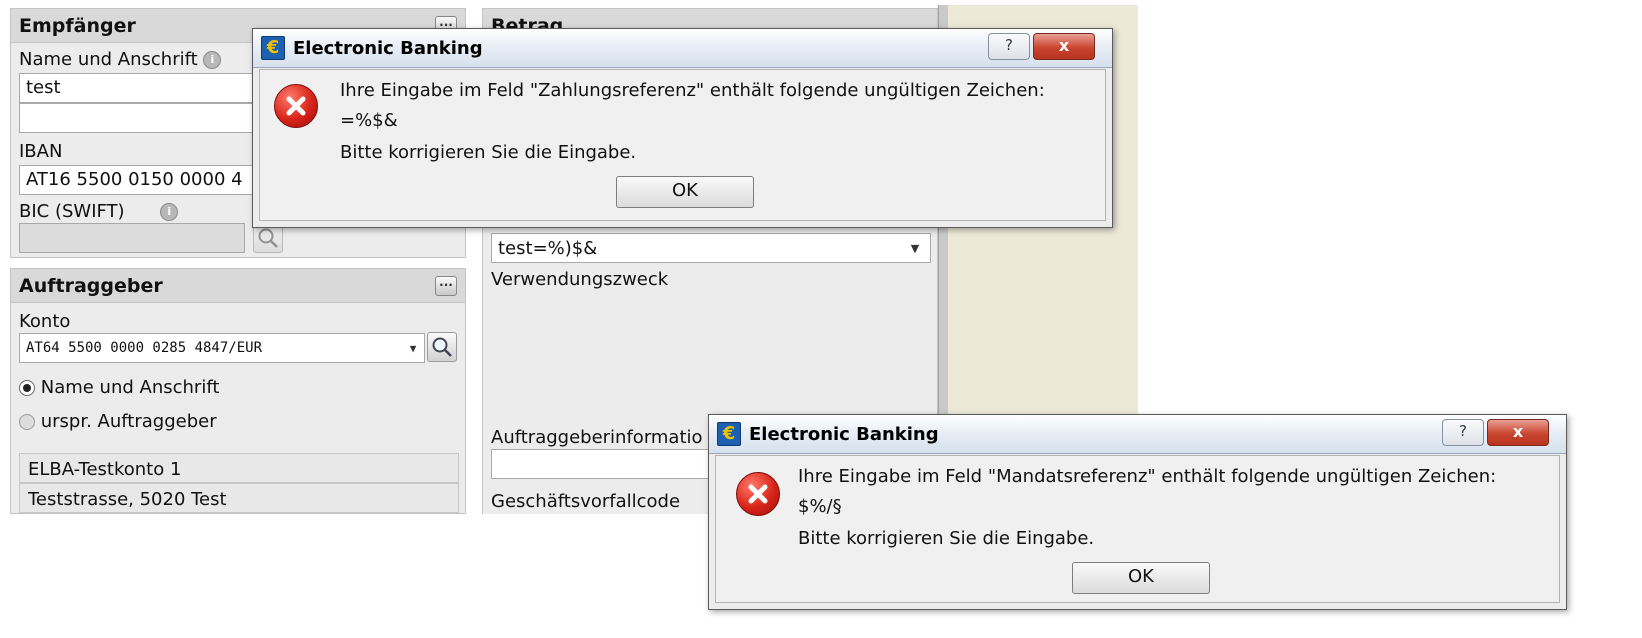 The image size is (1642, 638). Describe the element at coordinates (41, 151) in the screenshot. I see `iban-label: IBAN` at that location.